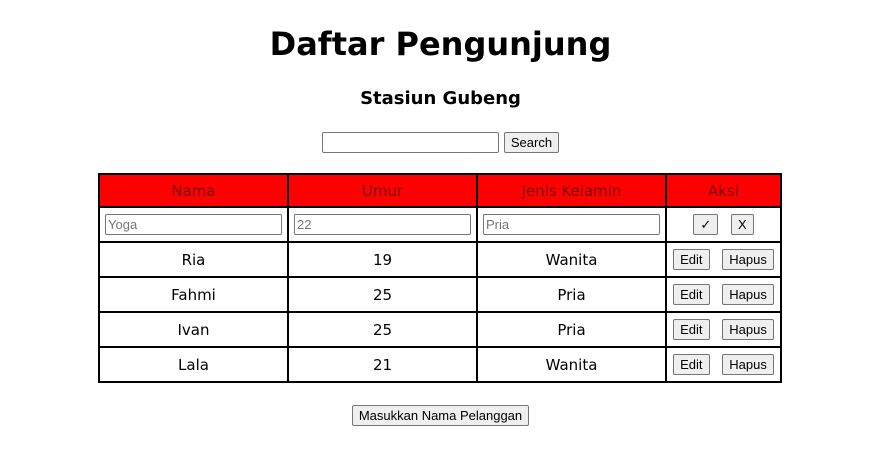 Image resolution: width=881 pixels, height=467 pixels. I want to click on row-nama: Lala, so click(193, 364).